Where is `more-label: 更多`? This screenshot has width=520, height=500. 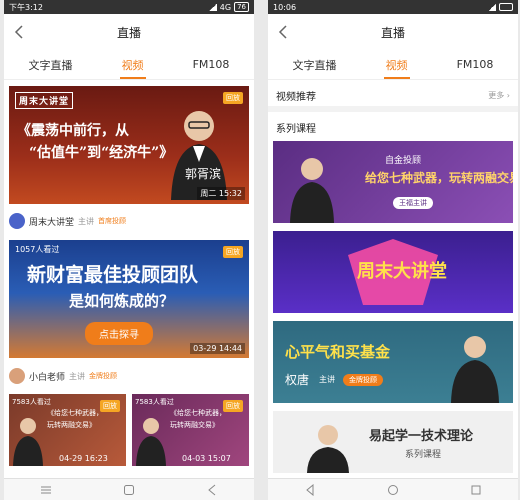 more-label: 更多 is located at coordinates (496, 95).